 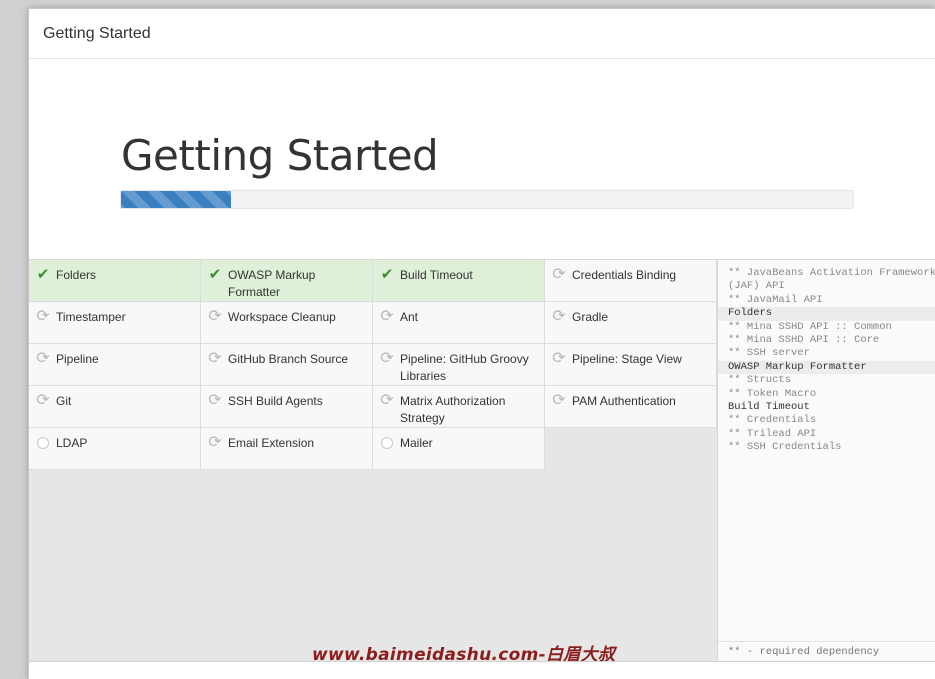 I want to click on dialog-title: Getting Started, so click(x=97, y=33).